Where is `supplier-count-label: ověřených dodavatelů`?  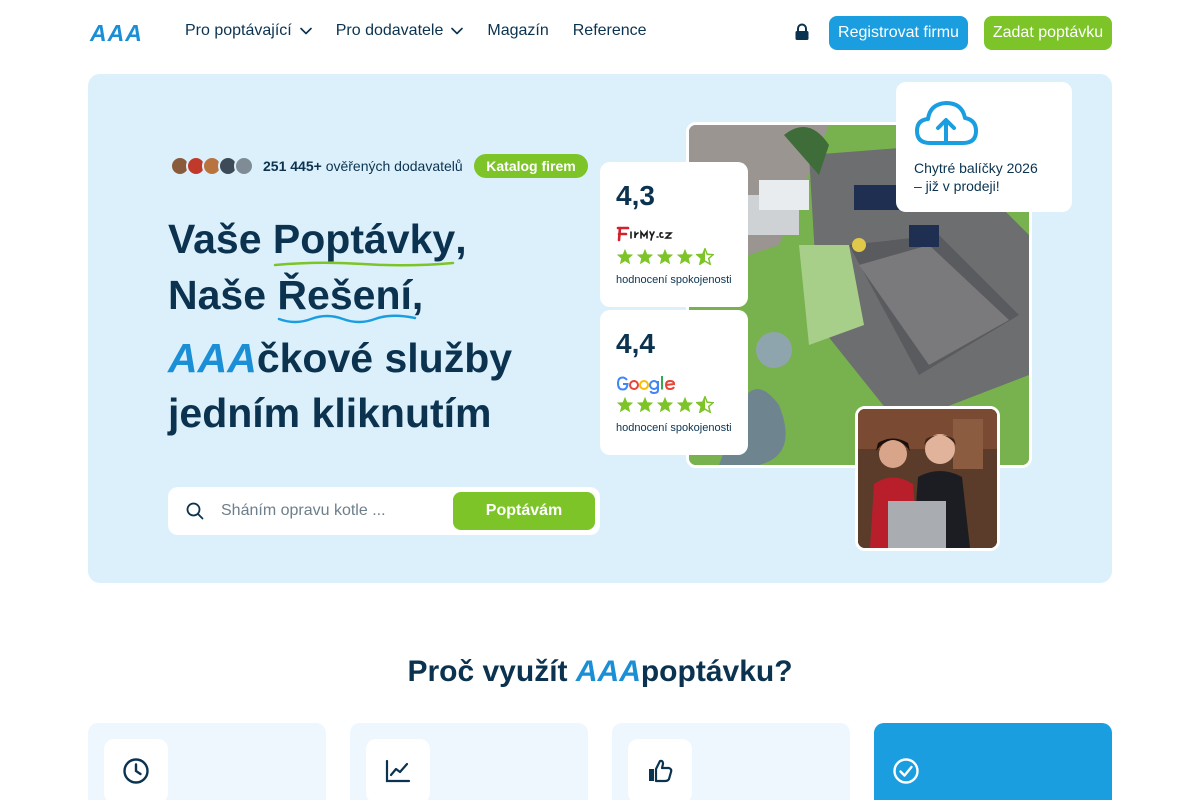 supplier-count-label: ověřených dodavatelů is located at coordinates (394, 166).